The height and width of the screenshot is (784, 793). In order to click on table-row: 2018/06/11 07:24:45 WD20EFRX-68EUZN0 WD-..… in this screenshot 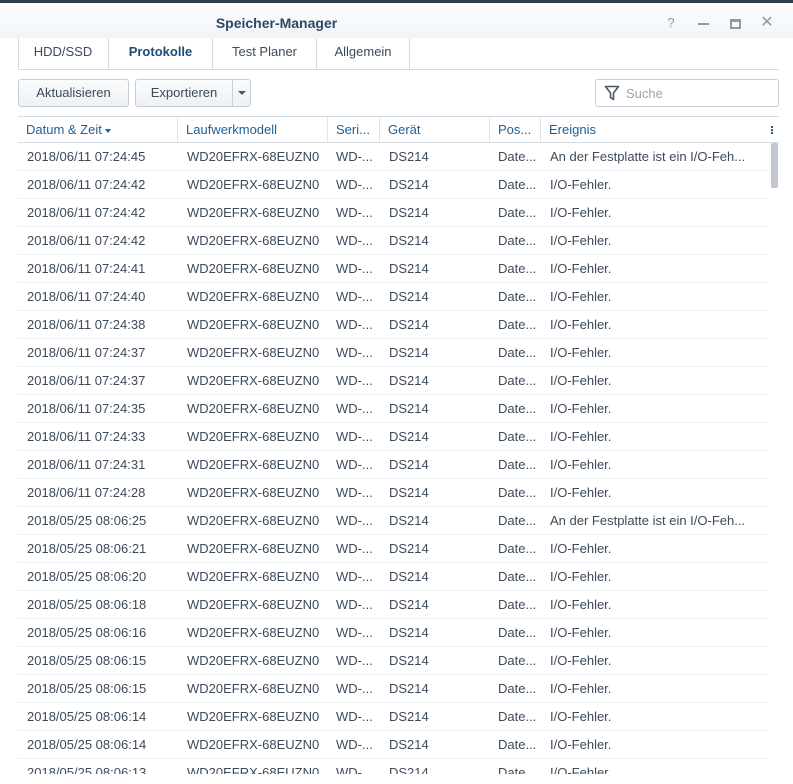, I will do `click(393, 157)`.